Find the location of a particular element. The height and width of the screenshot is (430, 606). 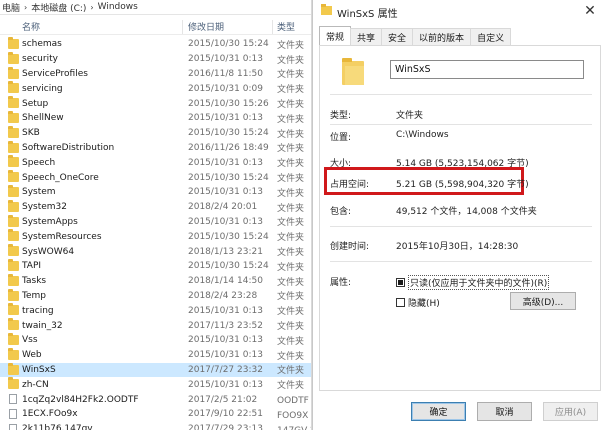

column-type: 类型 is located at coordinates (286, 26).